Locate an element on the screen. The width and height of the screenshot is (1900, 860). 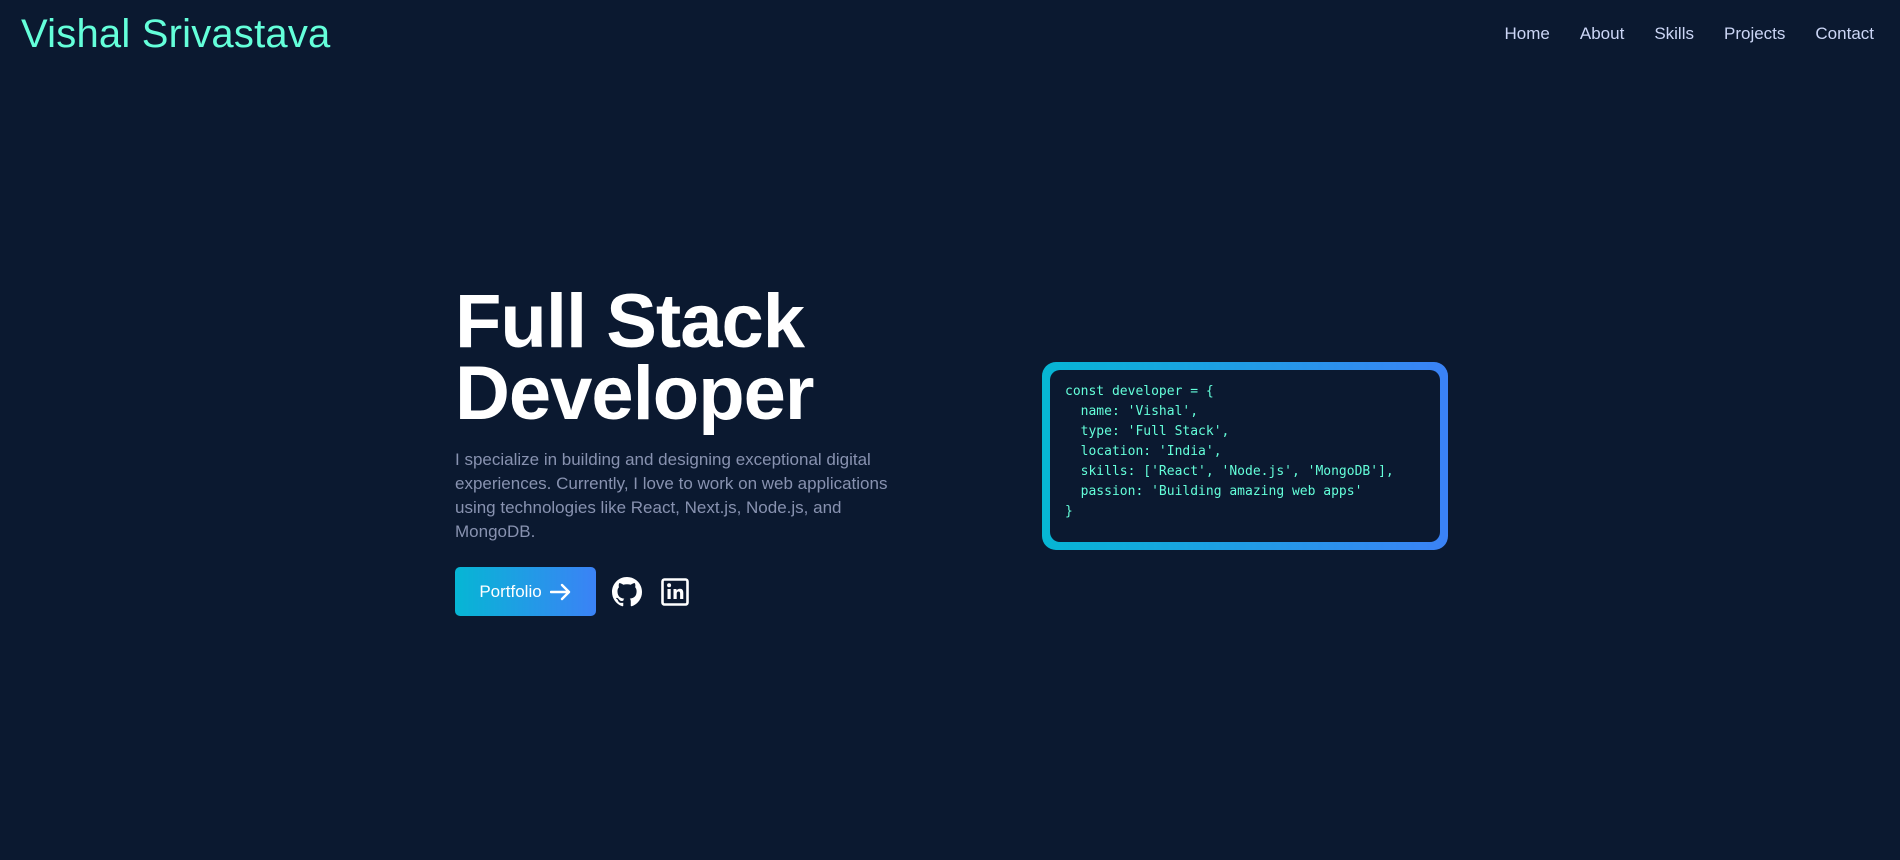
code-line: location: 'India', is located at coordinates (1143, 451).